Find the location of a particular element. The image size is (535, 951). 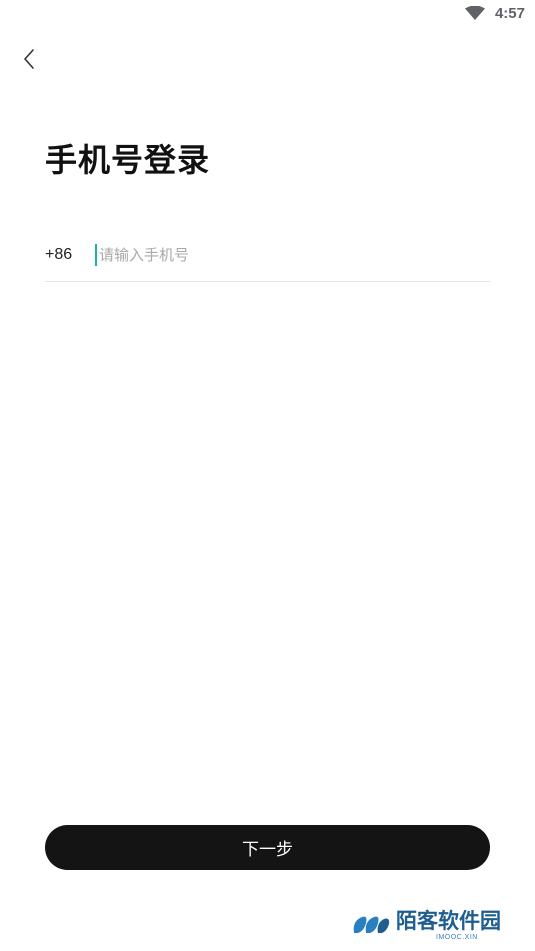

chevron-left-icon is located at coordinates (29, 59).